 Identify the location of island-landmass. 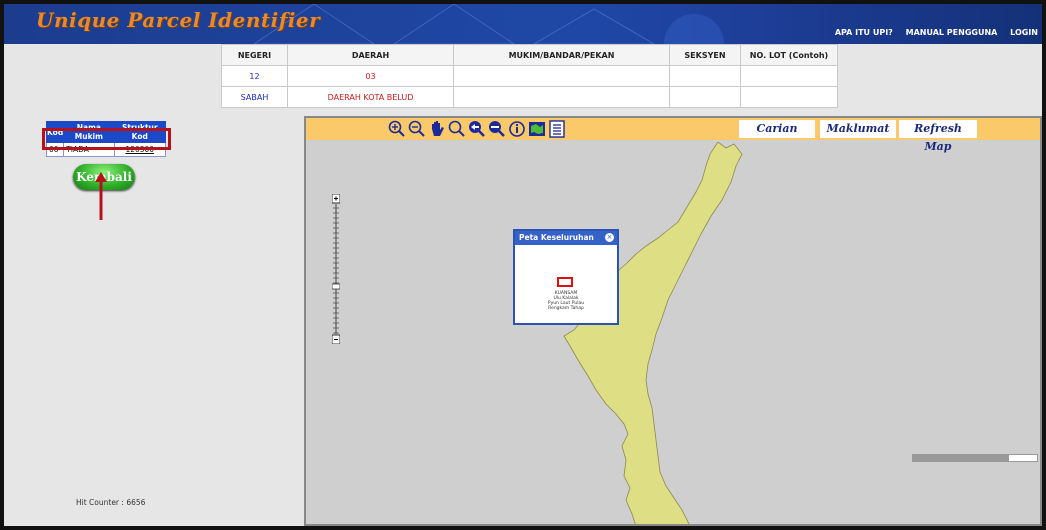
(653, 333).